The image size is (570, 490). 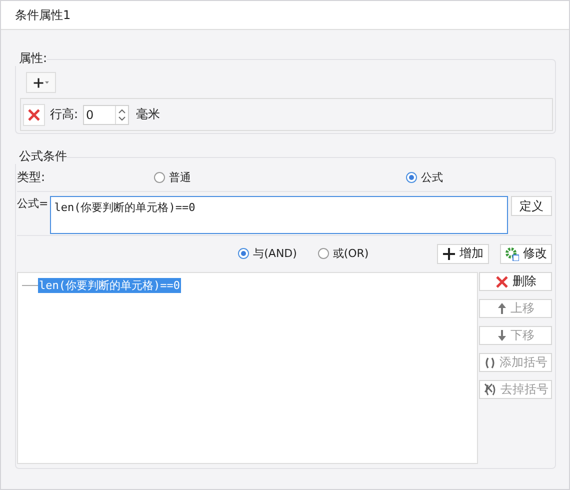 What do you see at coordinates (180, 178) in the screenshot?
I see `radio-label: 普通` at bounding box center [180, 178].